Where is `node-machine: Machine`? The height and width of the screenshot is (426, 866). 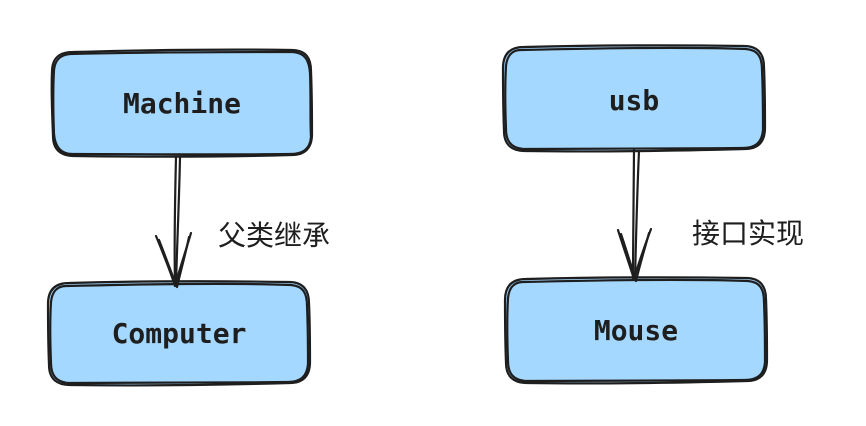
node-machine: Machine is located at coordinates (182, 103).